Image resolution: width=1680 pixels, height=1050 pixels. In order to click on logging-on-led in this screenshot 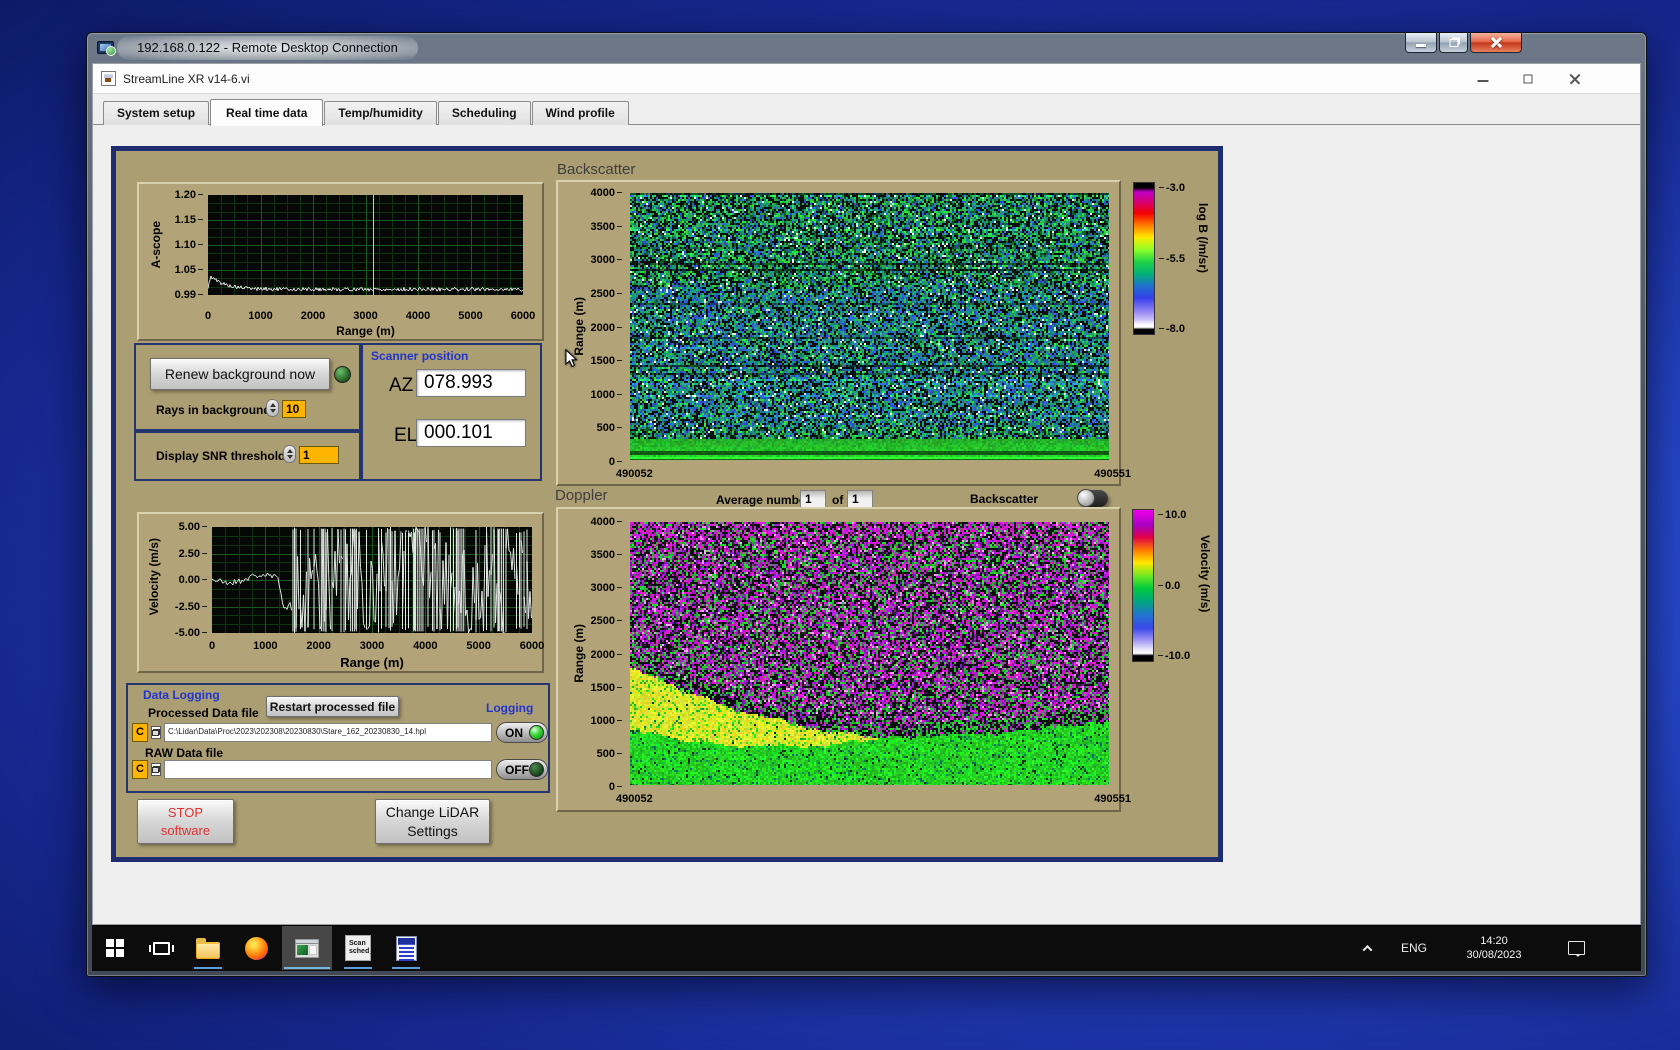, I will do `click(536, 732)`.